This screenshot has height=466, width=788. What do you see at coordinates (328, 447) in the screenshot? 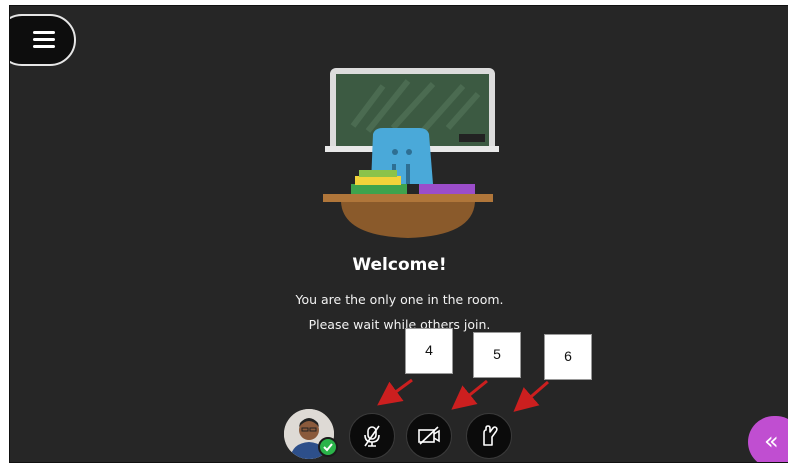
I see `check-icon` at bounding box center [328, 447].